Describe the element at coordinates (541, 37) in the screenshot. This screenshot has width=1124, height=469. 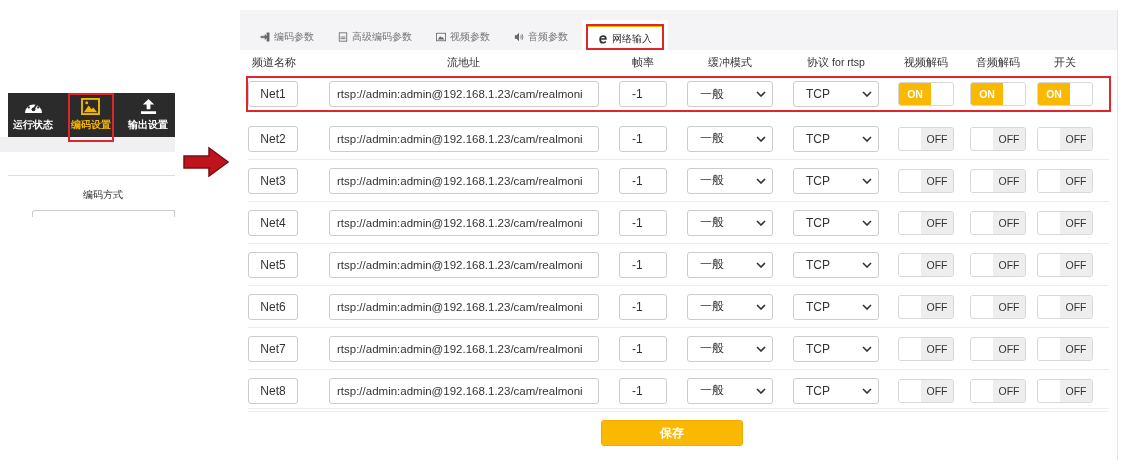
I see `tab: 音频参数` at that location.